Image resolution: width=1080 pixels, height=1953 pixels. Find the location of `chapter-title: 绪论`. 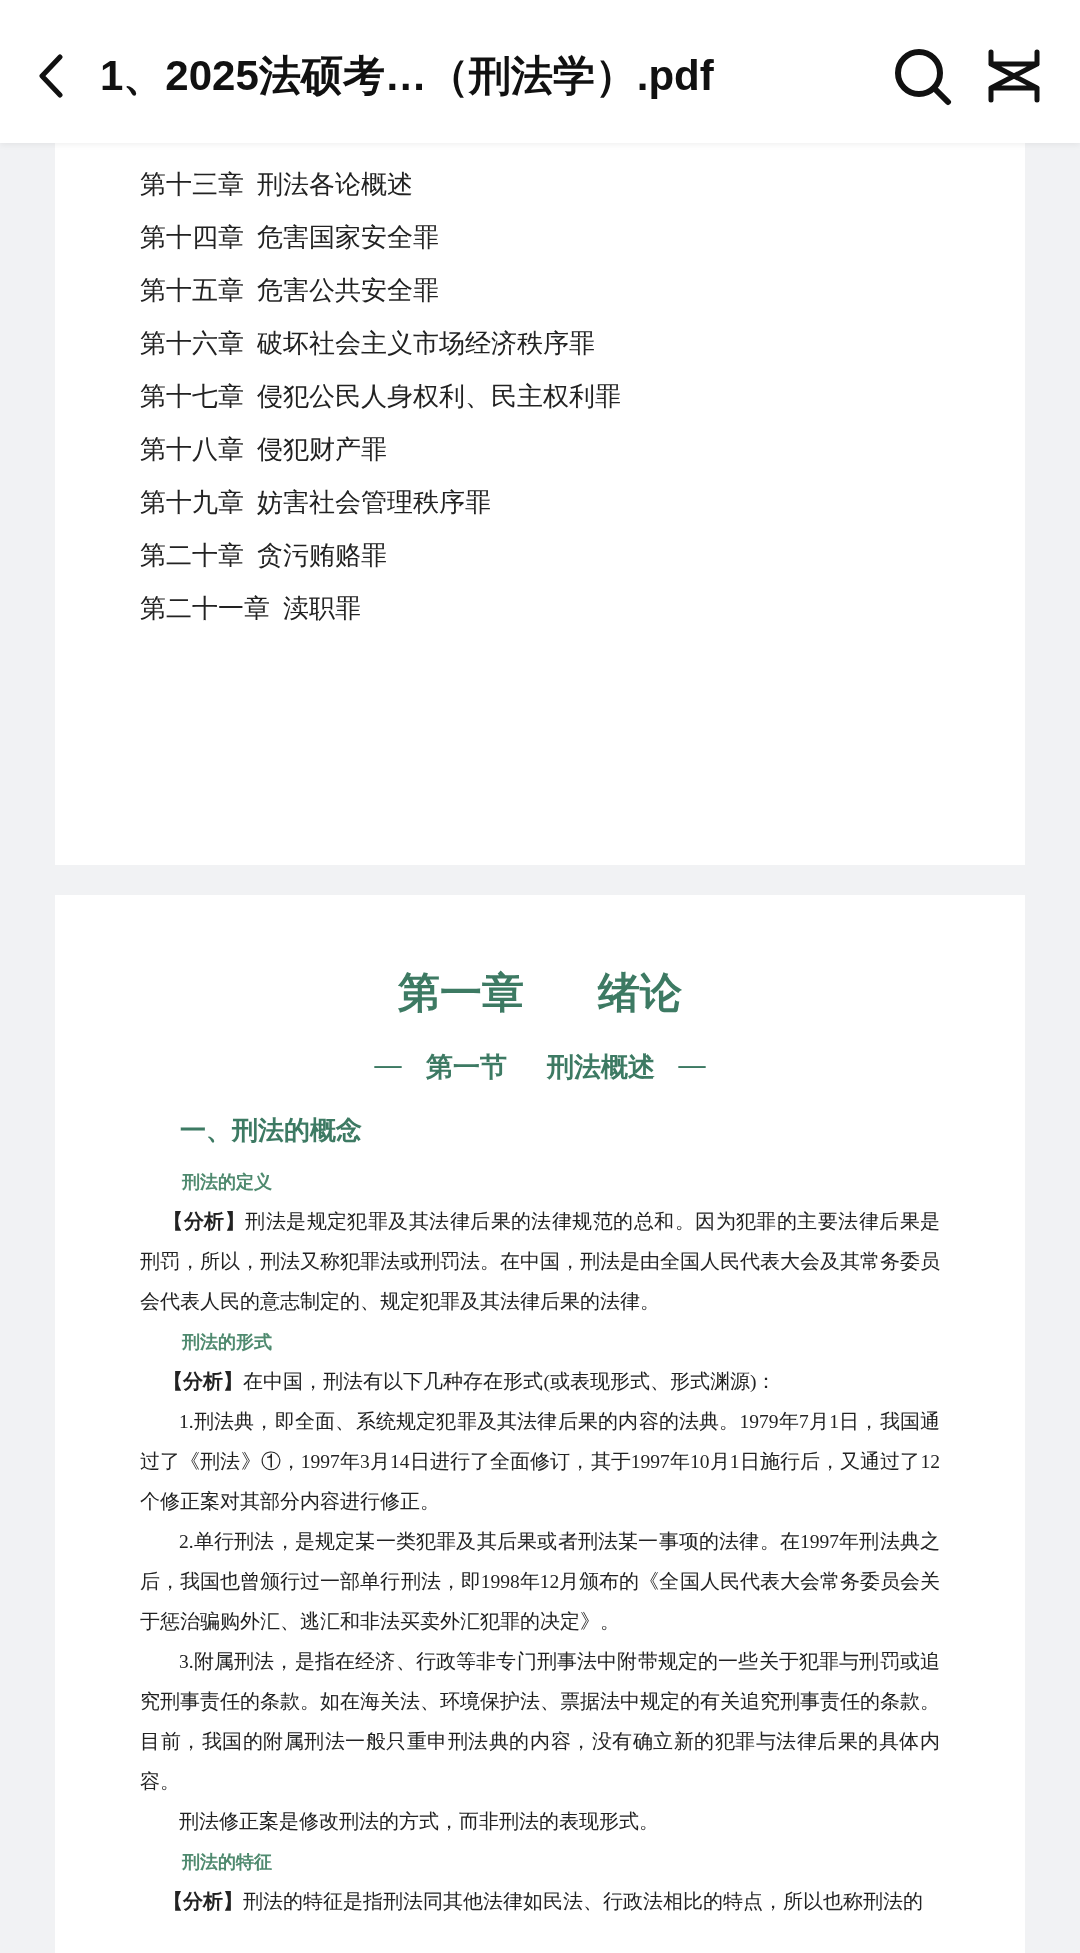

chapter-title: 绪论 is located at coordinates (640, 993).